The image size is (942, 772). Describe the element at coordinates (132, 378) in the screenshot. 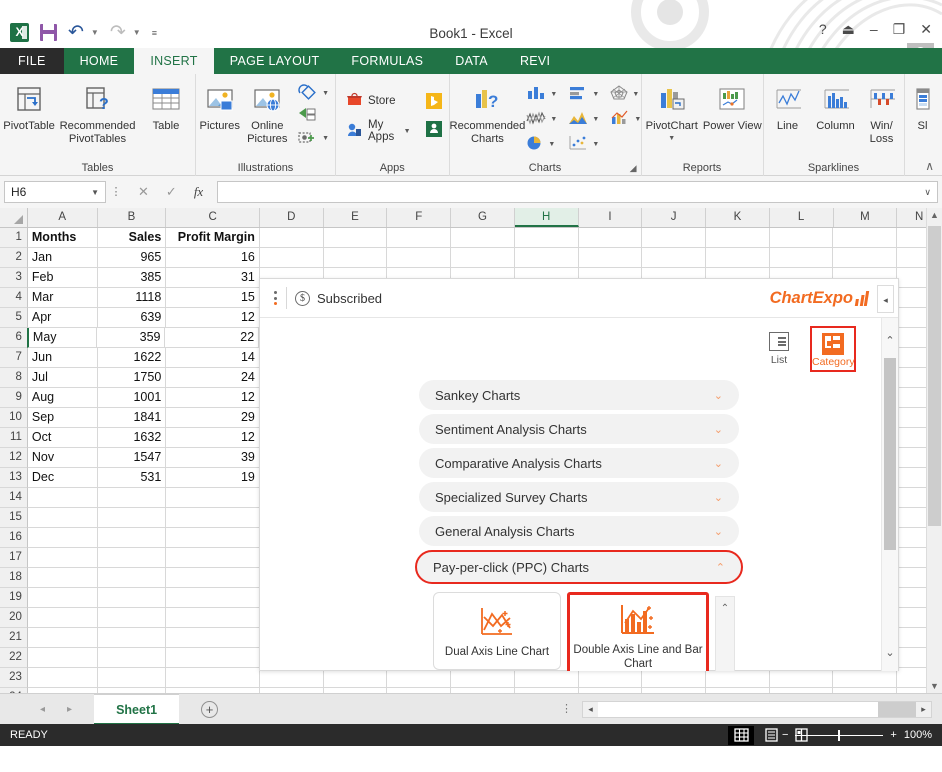

I see `grid-cell: 1750` at that location.